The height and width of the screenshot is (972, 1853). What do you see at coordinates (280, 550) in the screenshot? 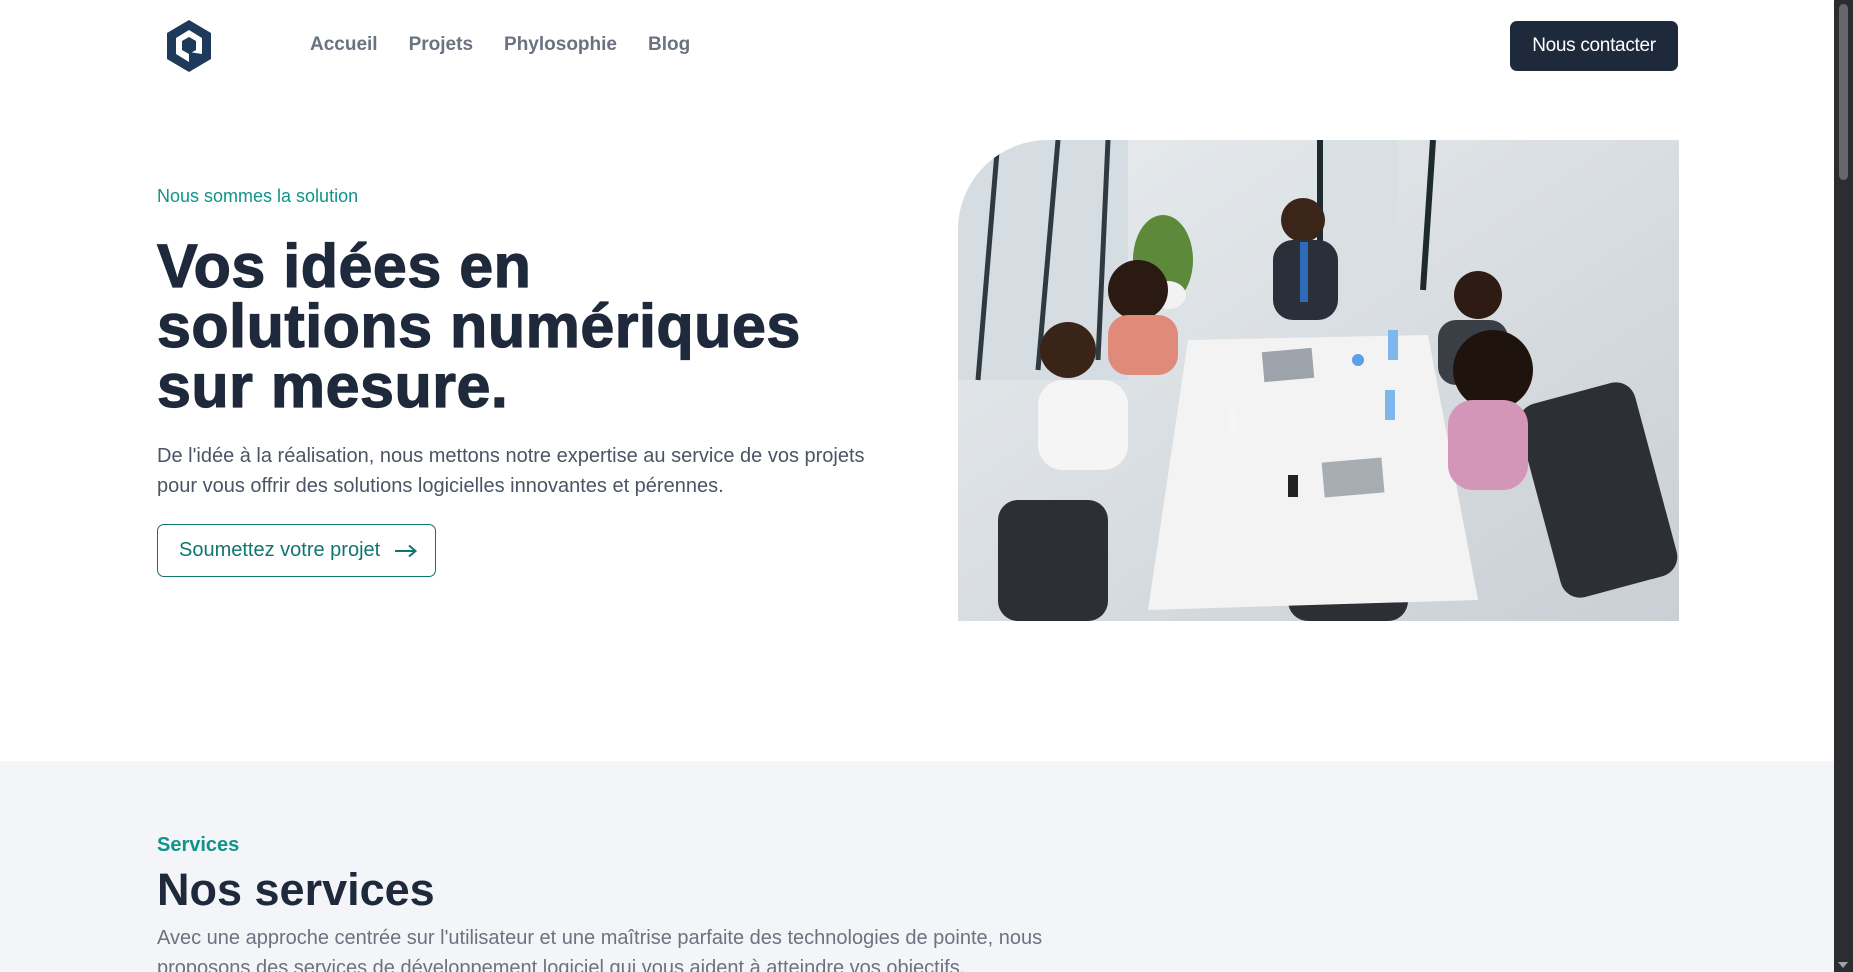
I see `submit-project-label: Soumettez votre projet` at bounding box center [280, 550].